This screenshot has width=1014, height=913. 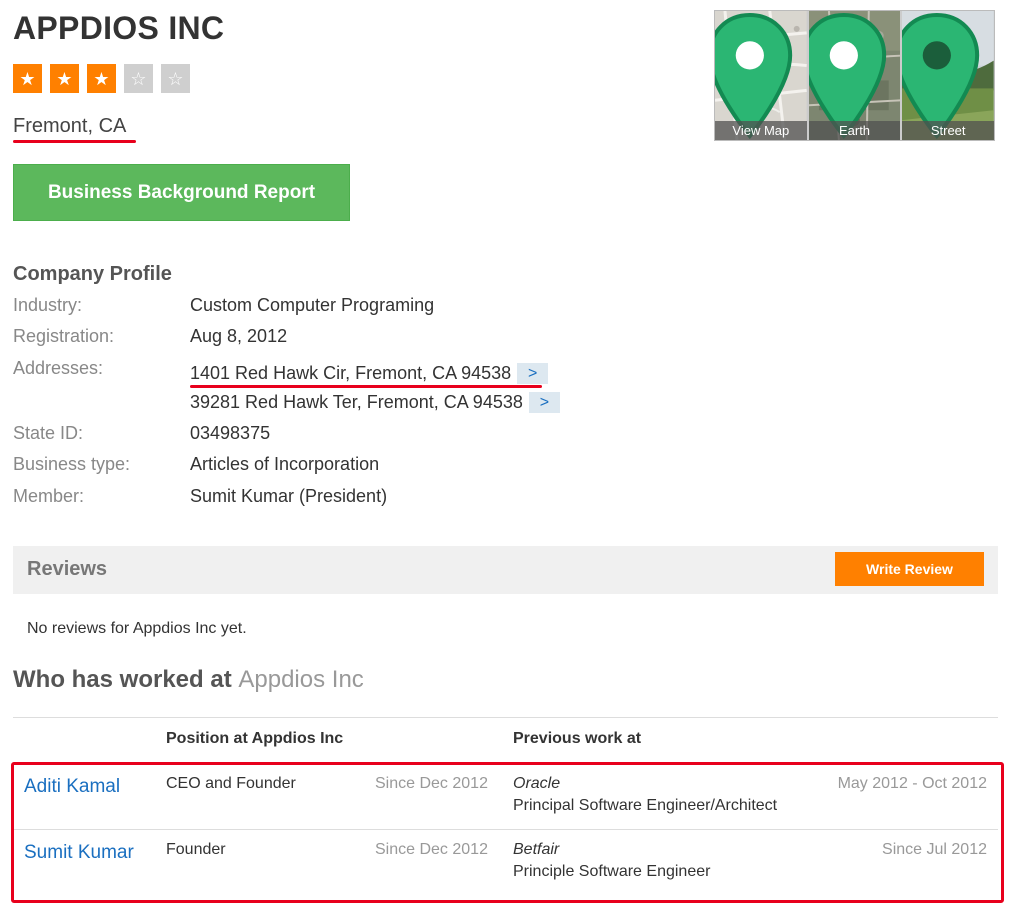 I want to click on business-type-label: Business type:, so click(x=72, y=464).